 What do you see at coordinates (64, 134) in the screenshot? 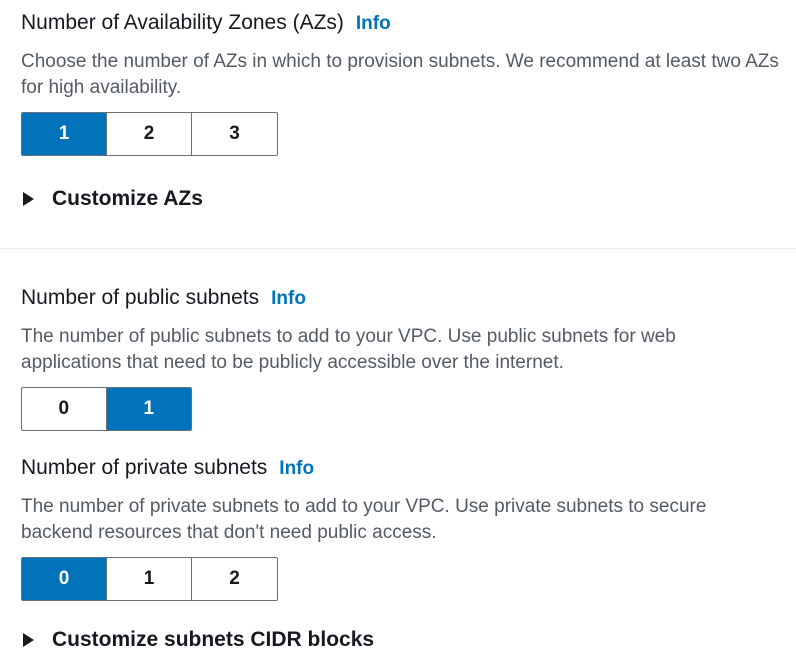
I see `az-option-1: 1` at bounding box center [64, 134].